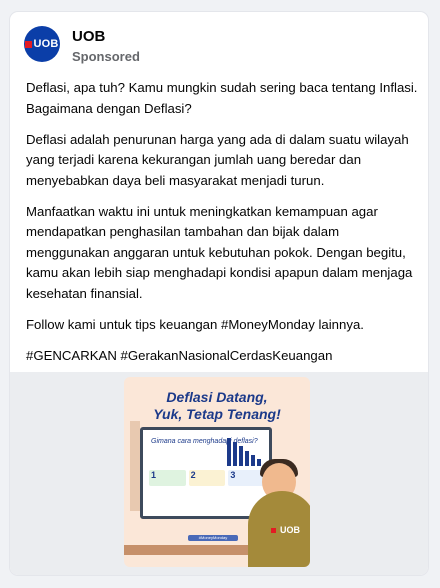 This screenshot has width=440, height=588. I want to click on advertiser-name: UOB, so click(88, 36).